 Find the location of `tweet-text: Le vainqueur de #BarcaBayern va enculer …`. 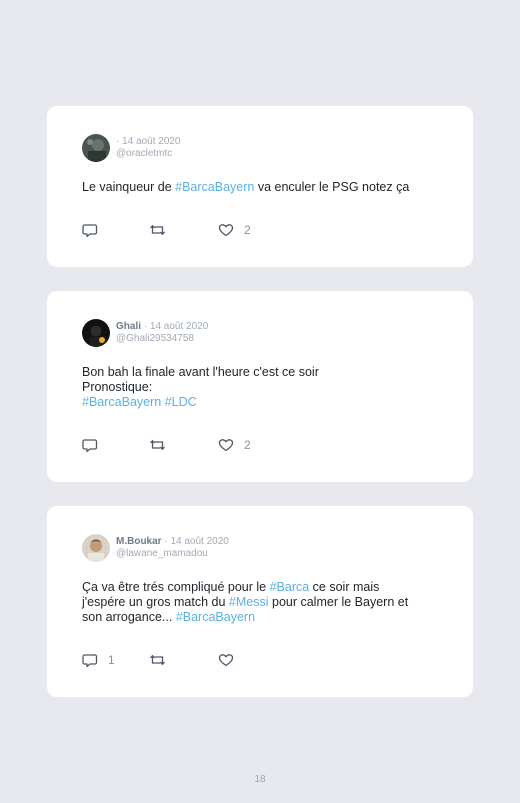

tweet-text: Le vainqueur de #BarcaBayern va enculer … is located at coordinates (246, 187).